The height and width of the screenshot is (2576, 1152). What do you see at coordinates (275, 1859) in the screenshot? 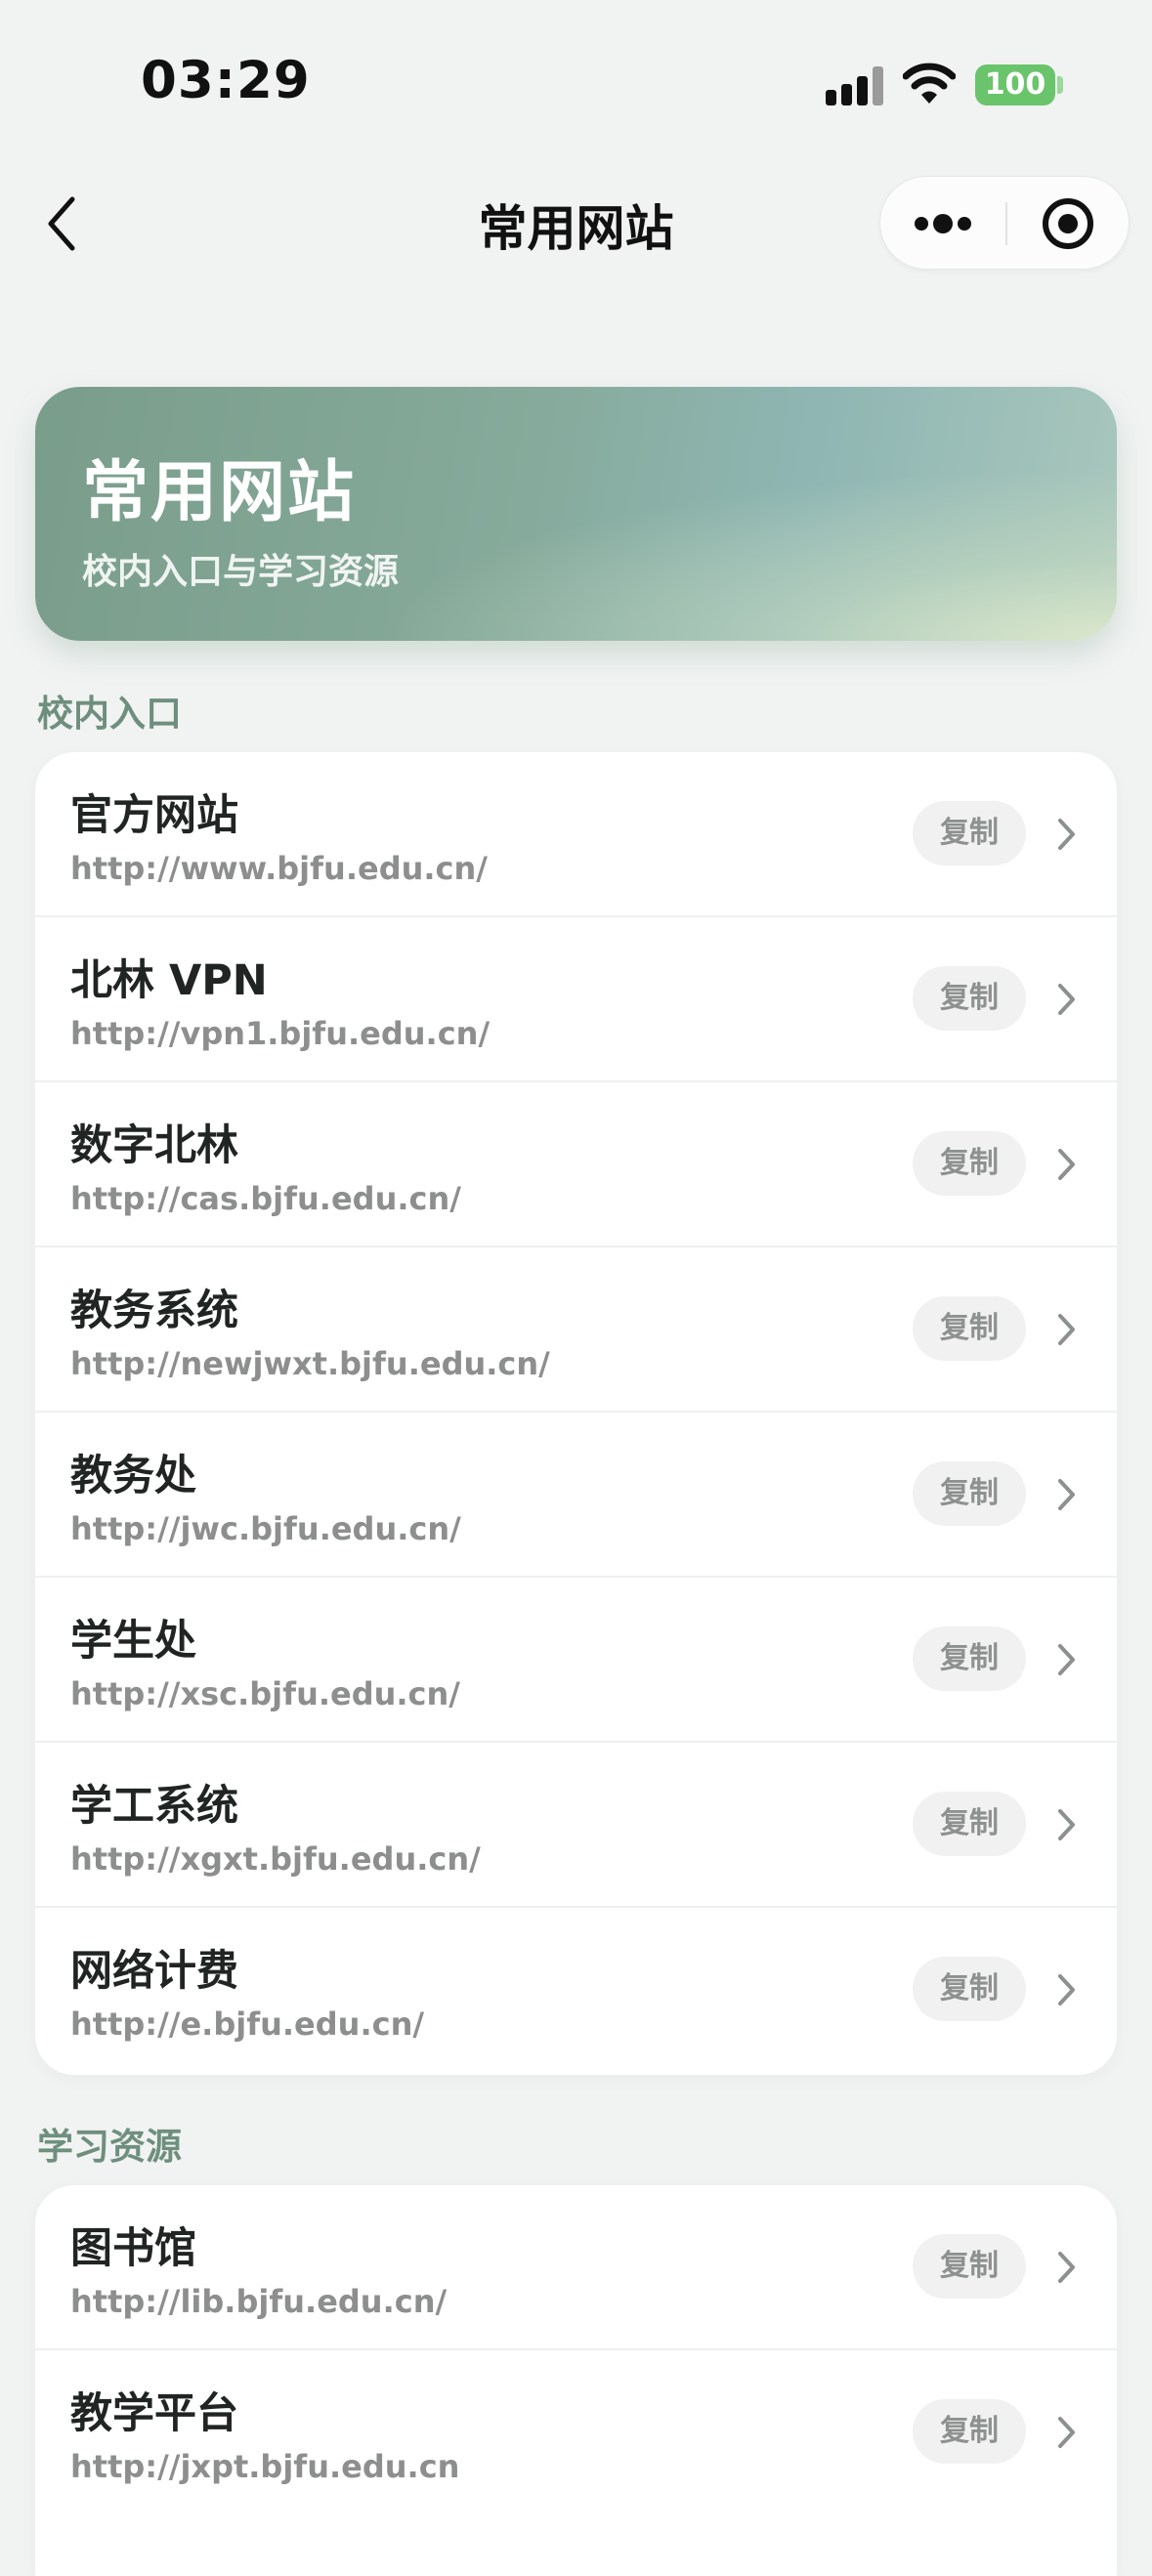
I see `site-url: http://xgxt.bjfu.edu.cn/` at bounding box center [275, 1859].